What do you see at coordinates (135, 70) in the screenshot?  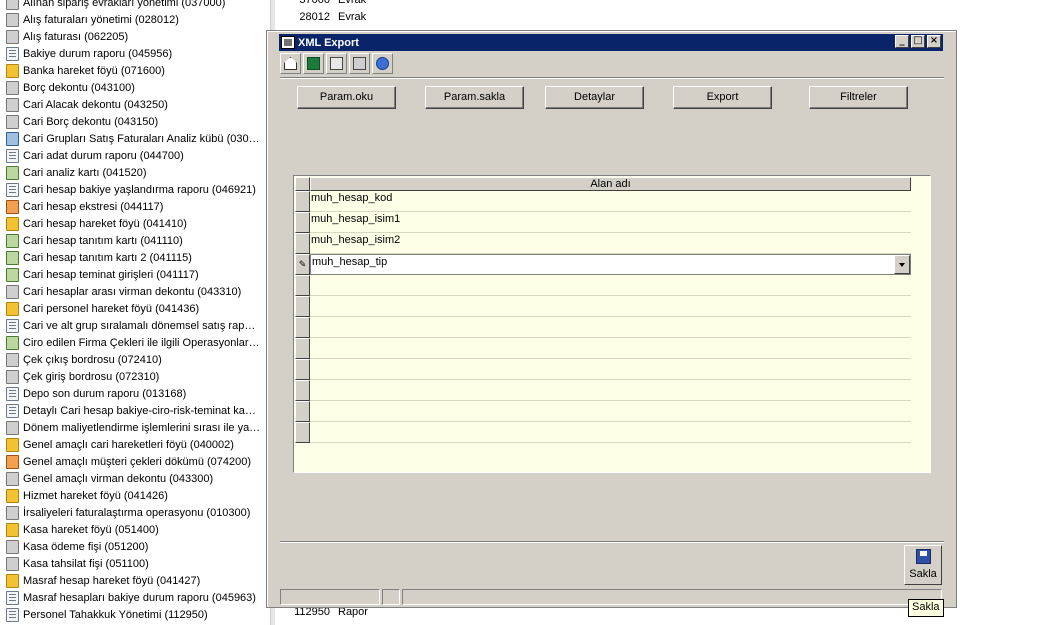 I see `list-item: Banka hareket föyü (071600)` at bounding box center [135, 70].